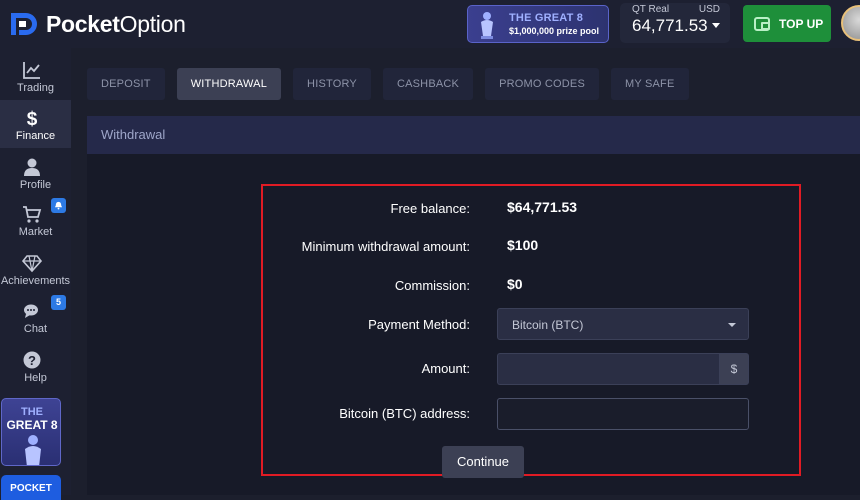 The image size is (860, 500). I want to click on tab-my-safe: MY SAFE, so click(650, 84).